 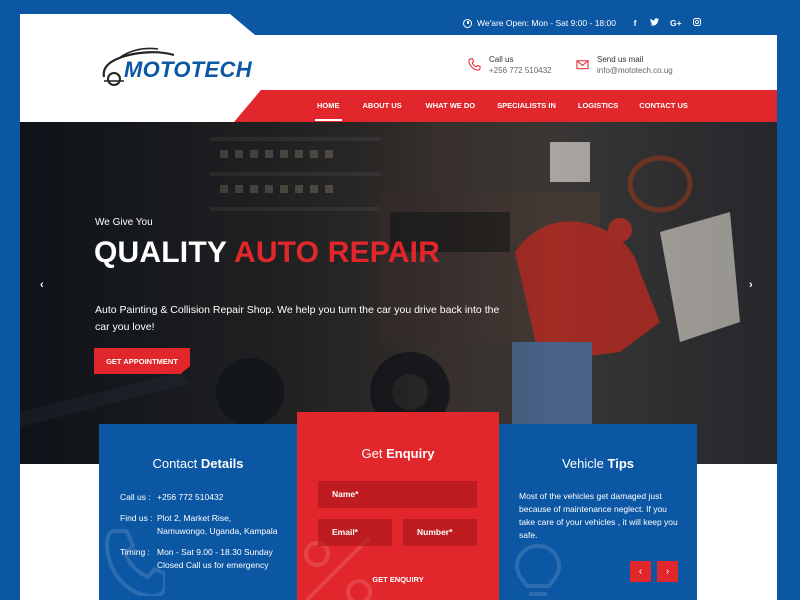 I want to click on nav-contact-us: CONTACT US, so click(x=663, y=106).